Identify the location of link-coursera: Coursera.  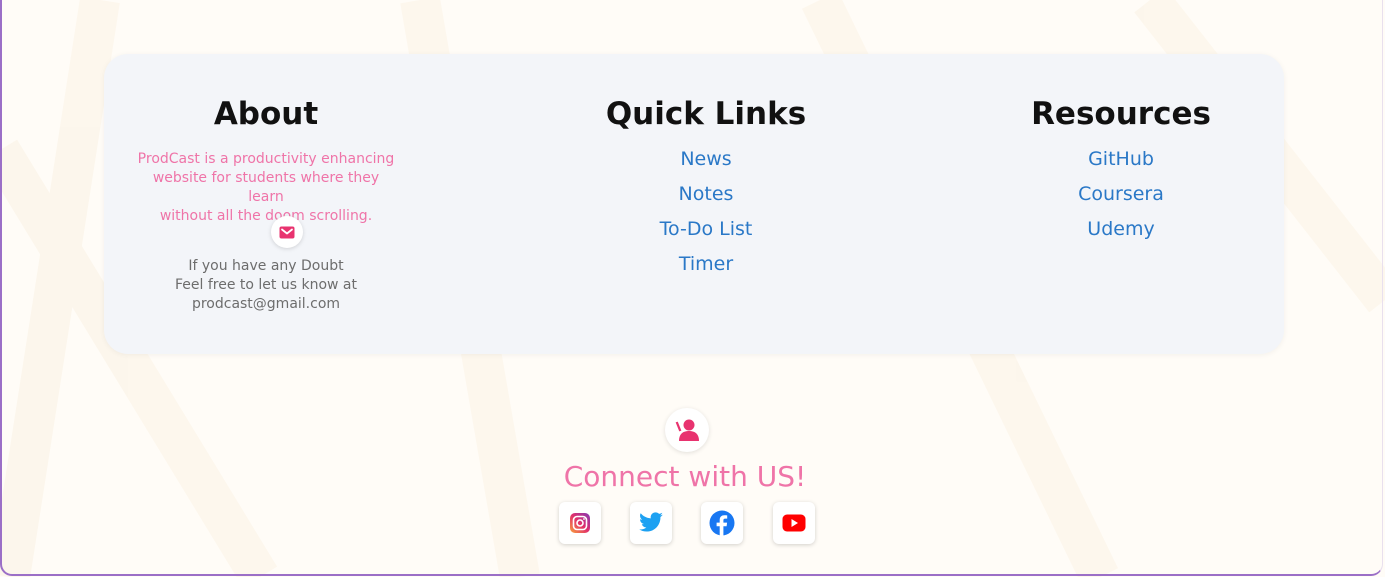
(1121, 198).